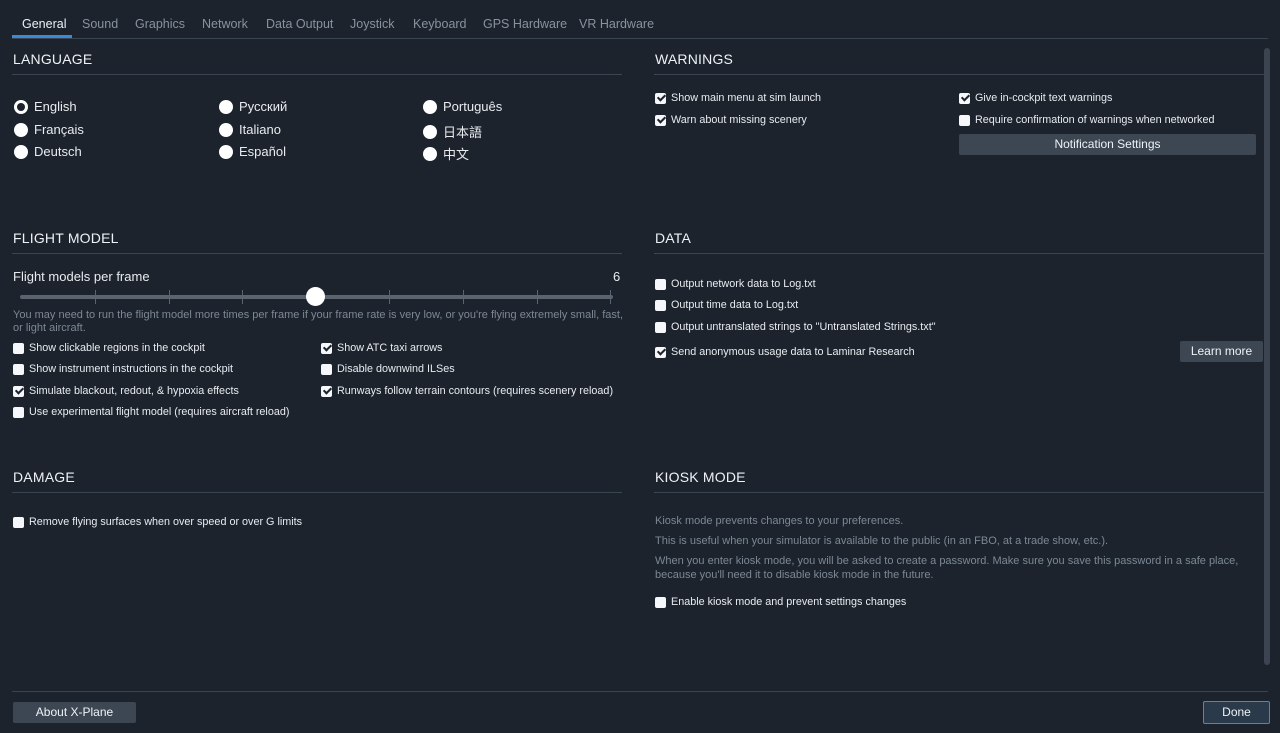 The width and height of the screenshot is (1280, 733). I want to click on kiosk-divider, so click(959, 492).